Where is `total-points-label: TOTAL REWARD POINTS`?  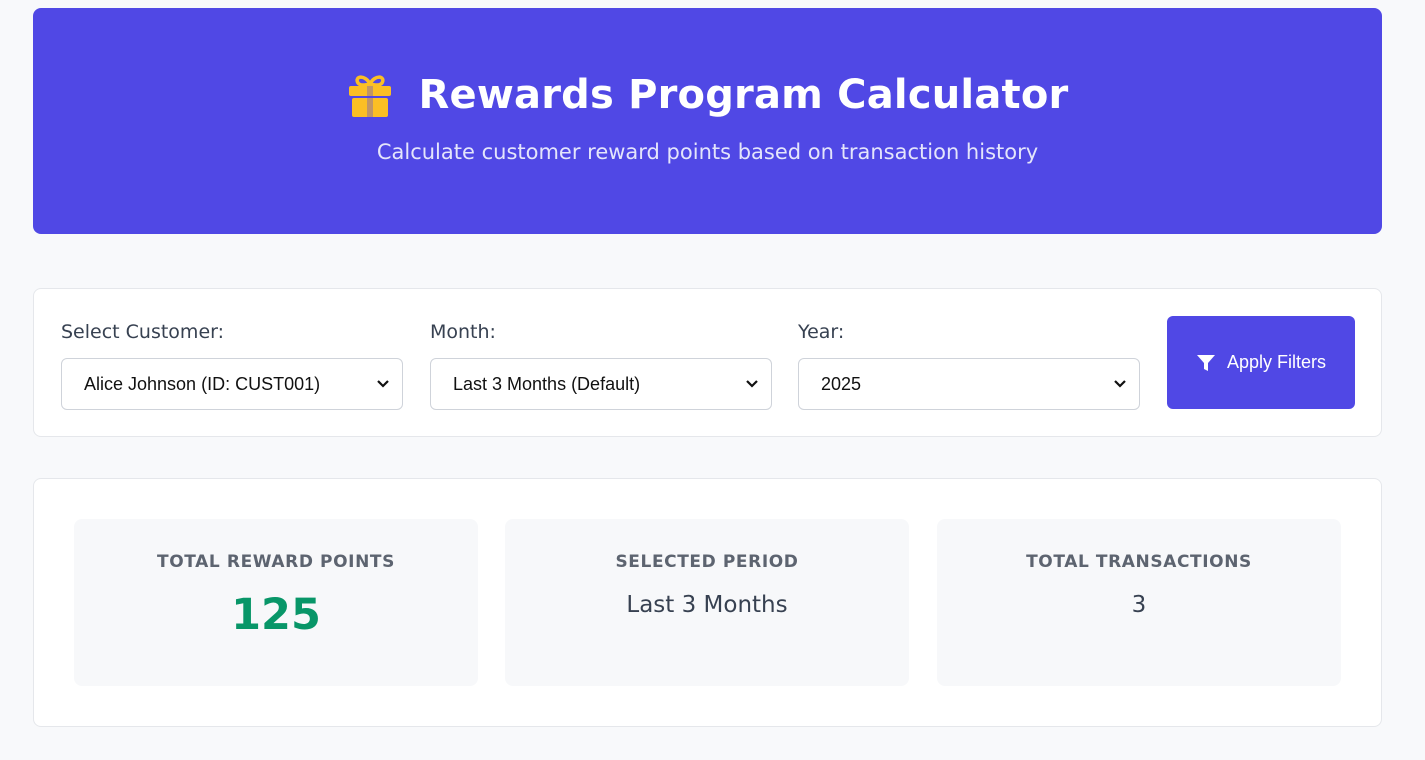
total-points-label: TOTAL REWARD POINTS is located at coordinates (276, 562).